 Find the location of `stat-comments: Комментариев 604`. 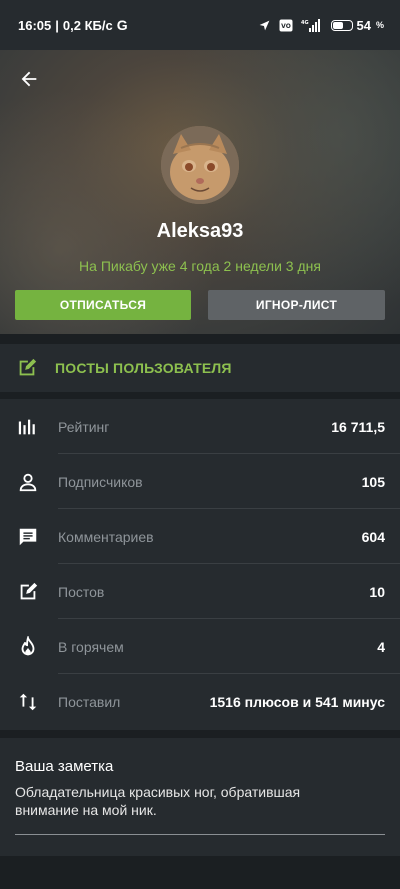

stat-comments: Комментариев 604 is located at coordinates (200, 536).